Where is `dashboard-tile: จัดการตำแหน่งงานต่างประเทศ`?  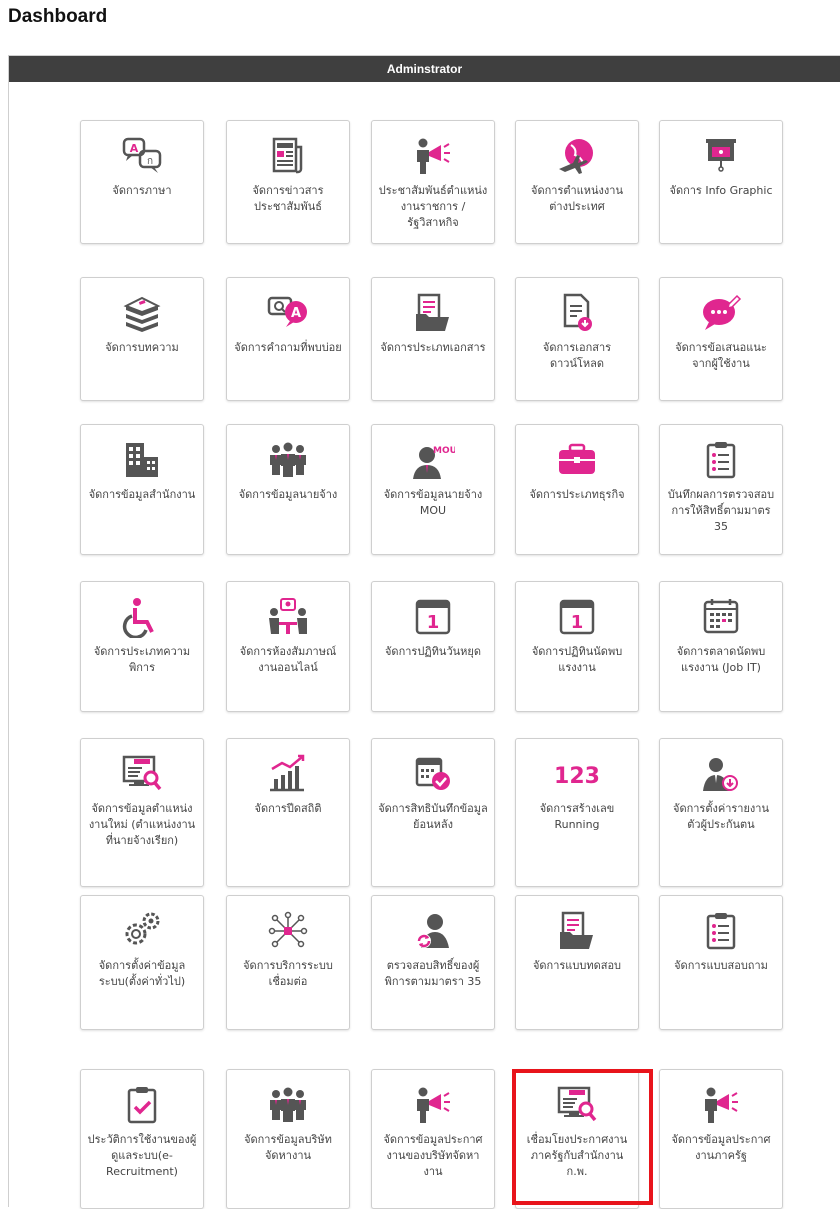
dashboard-tile: จัดการตำแหน่งงานต่างประเทศ is located at coordinates (577, 182).